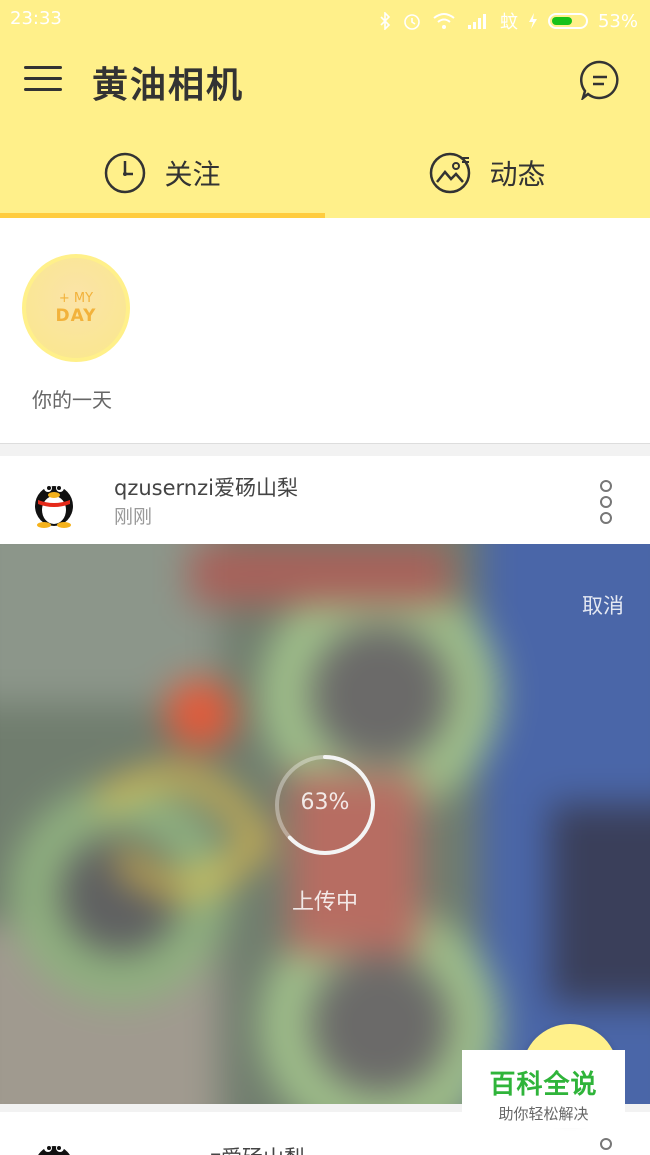  Describe the element at coordinates (517, 174) in the screenshot. I see `tab-feed-label: 动态` at that location.